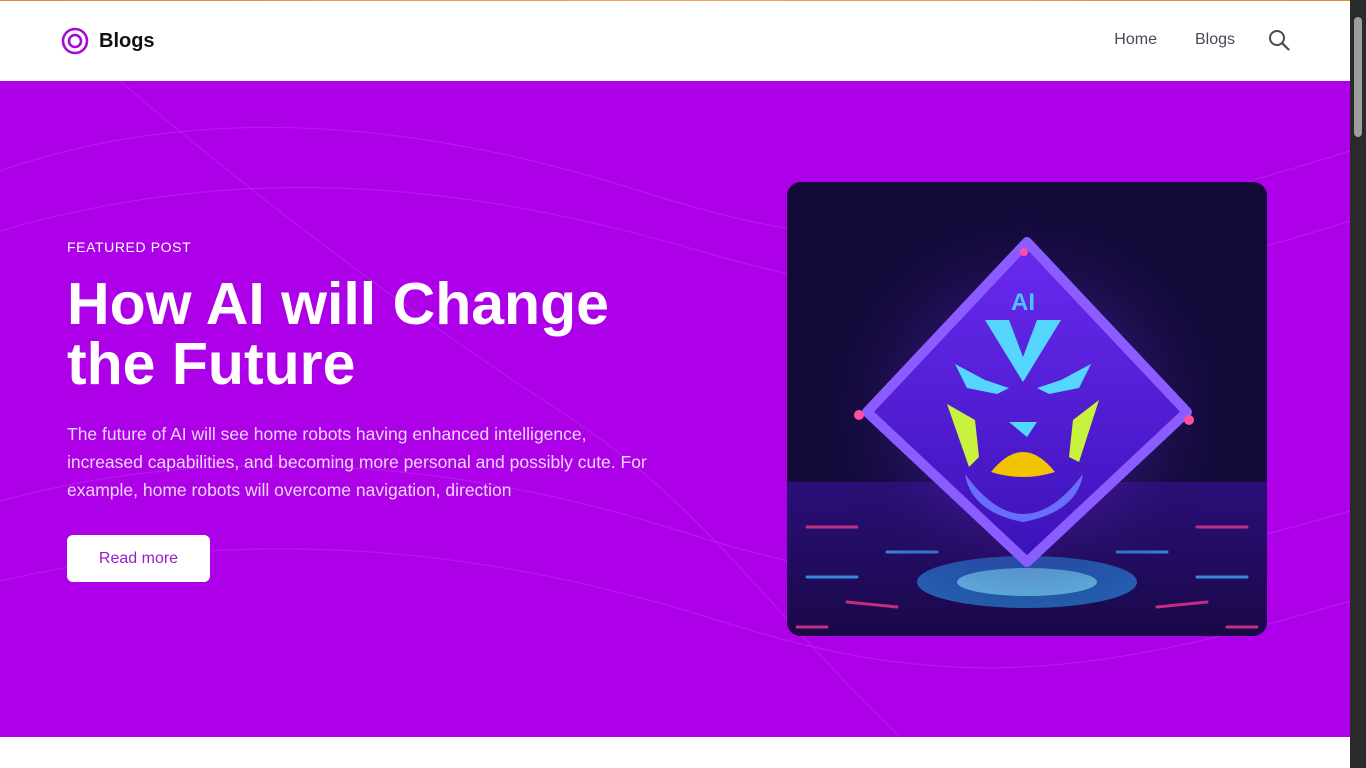 Image resolution: width=1366 pixels, height=768 pixels. What do you see at coordinates (1279, 40) in the screenshot?
I see `search-icon` at bounding box center [1279, 40].